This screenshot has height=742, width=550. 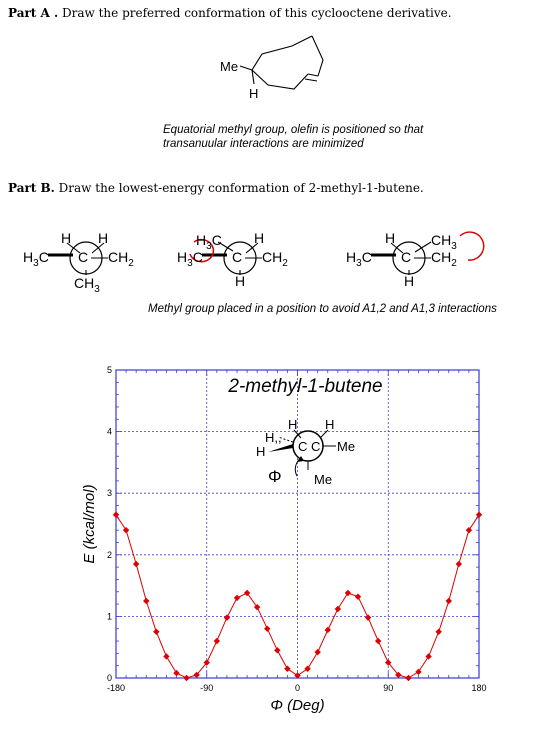 What do you see at coordinates (237, 257) in the screenshot?
I see `newman-2-center-c: C` at bounding box center [237, 257].